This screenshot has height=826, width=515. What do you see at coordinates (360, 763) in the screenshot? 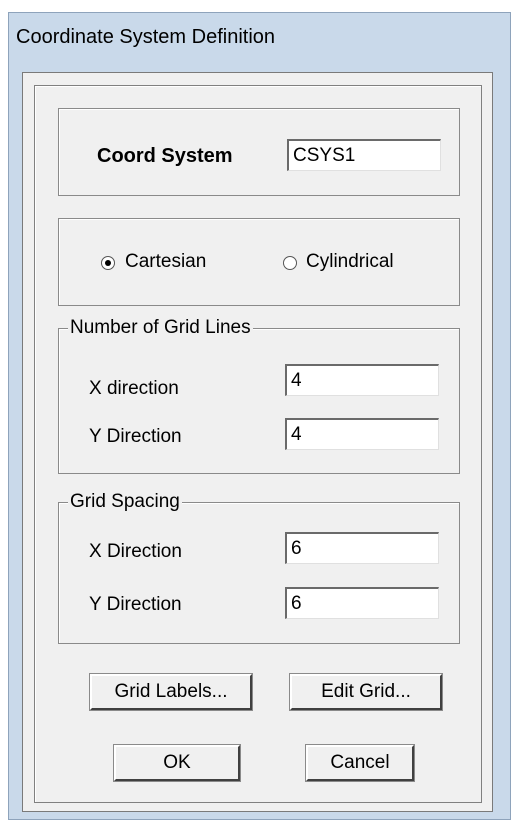
I see `cancel-button: Cancel` at bounding box center [360, 763].